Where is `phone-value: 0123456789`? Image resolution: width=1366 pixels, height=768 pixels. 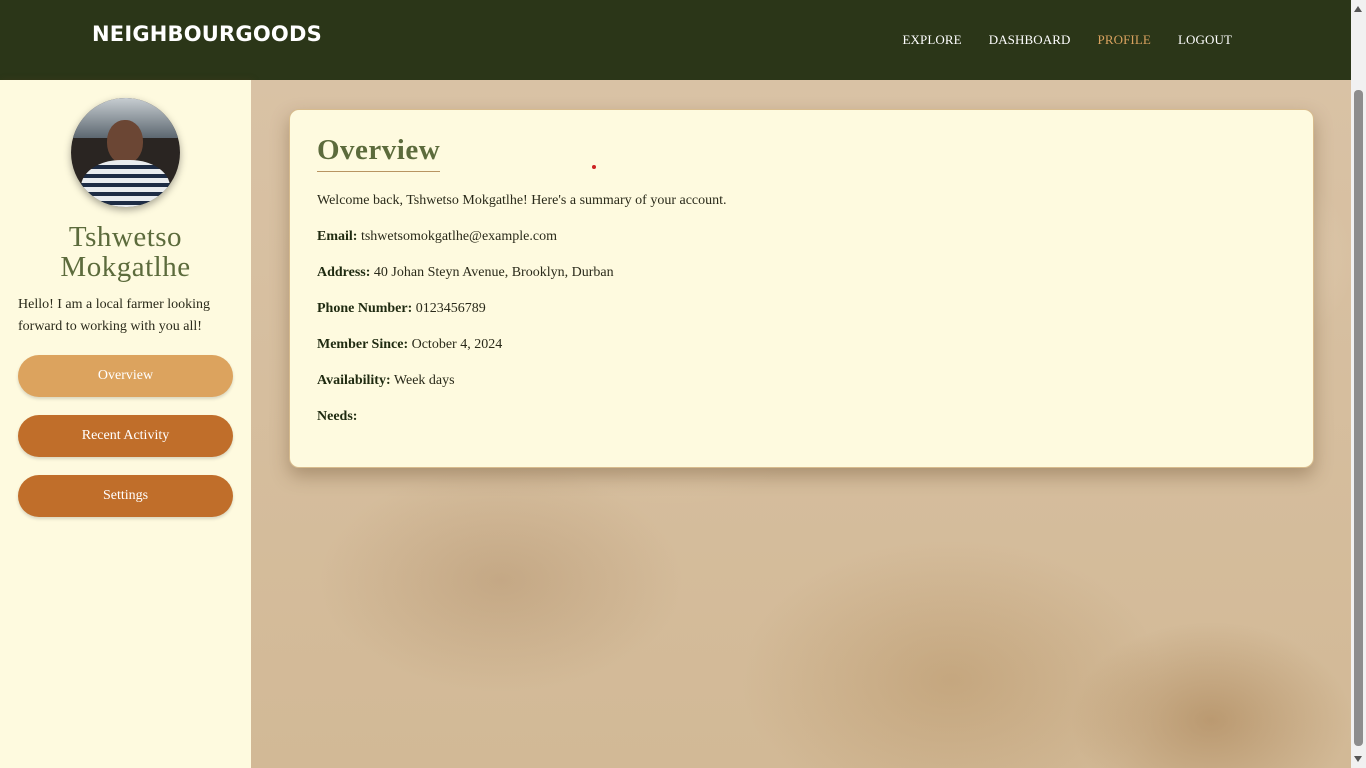 phone-value: 0123456789 is located at coordinates (450, 308).